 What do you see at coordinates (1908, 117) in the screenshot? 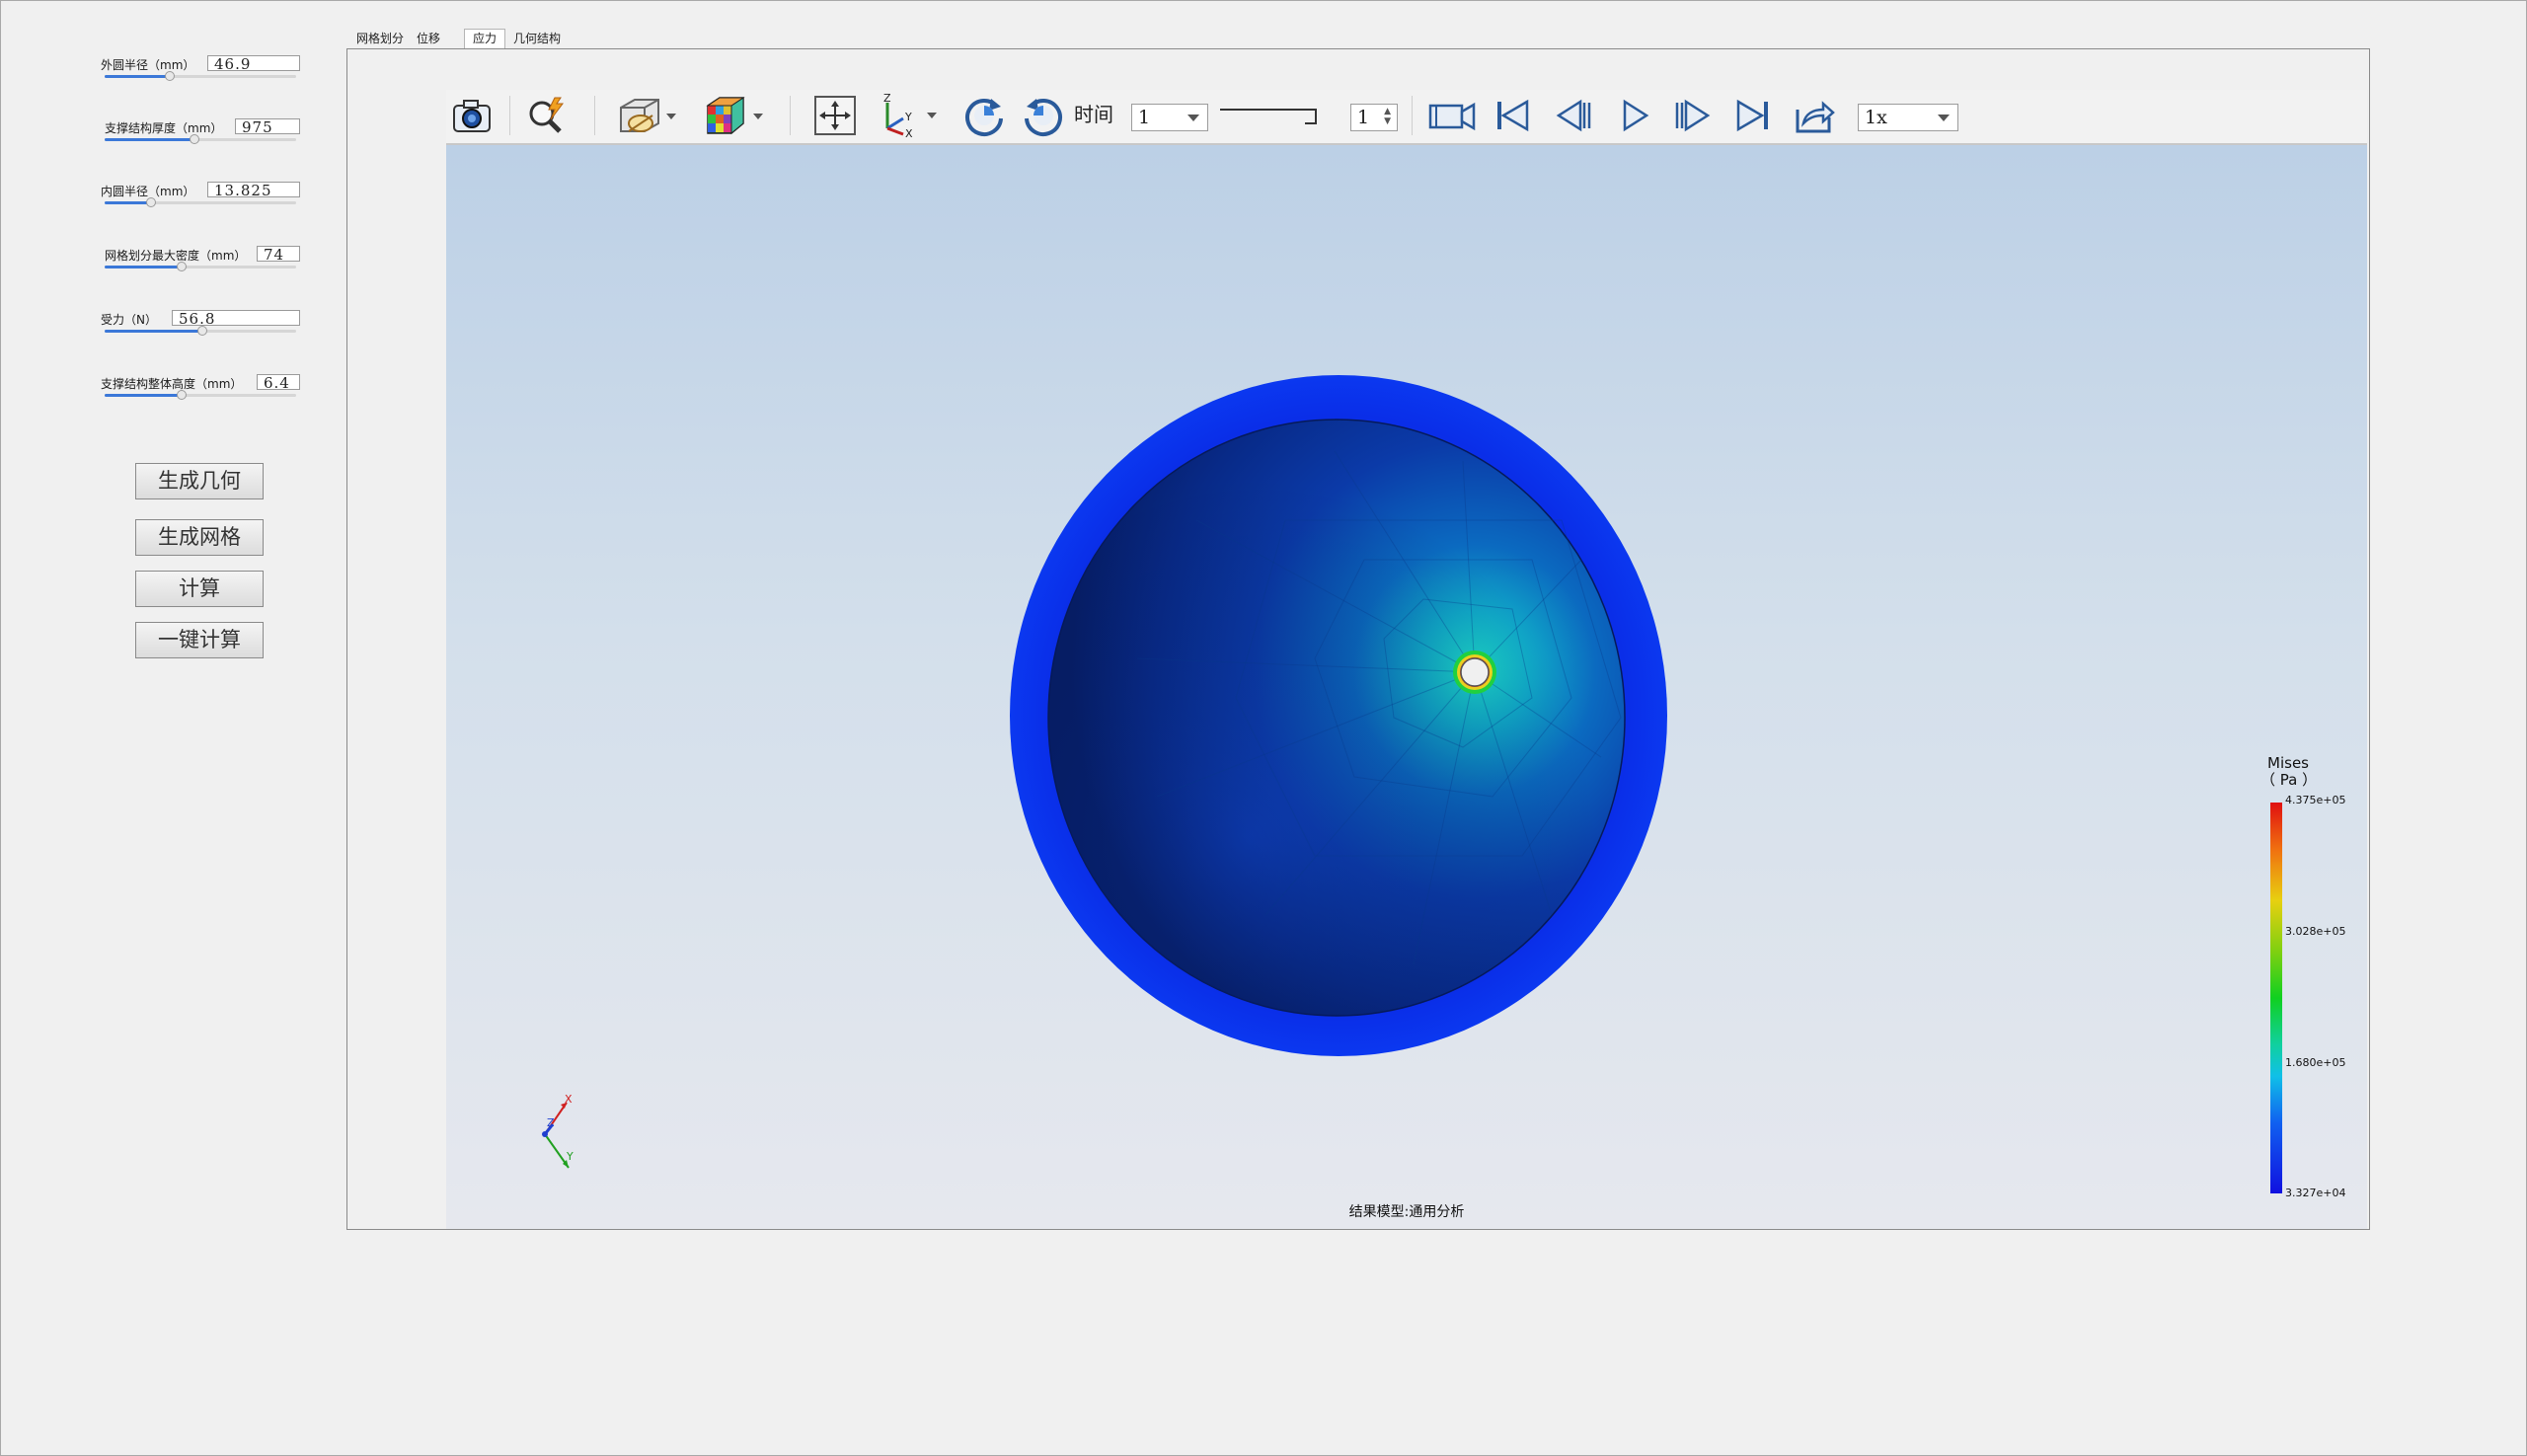
I see `speed-select: 1x` at bounding box center [1908, 117].